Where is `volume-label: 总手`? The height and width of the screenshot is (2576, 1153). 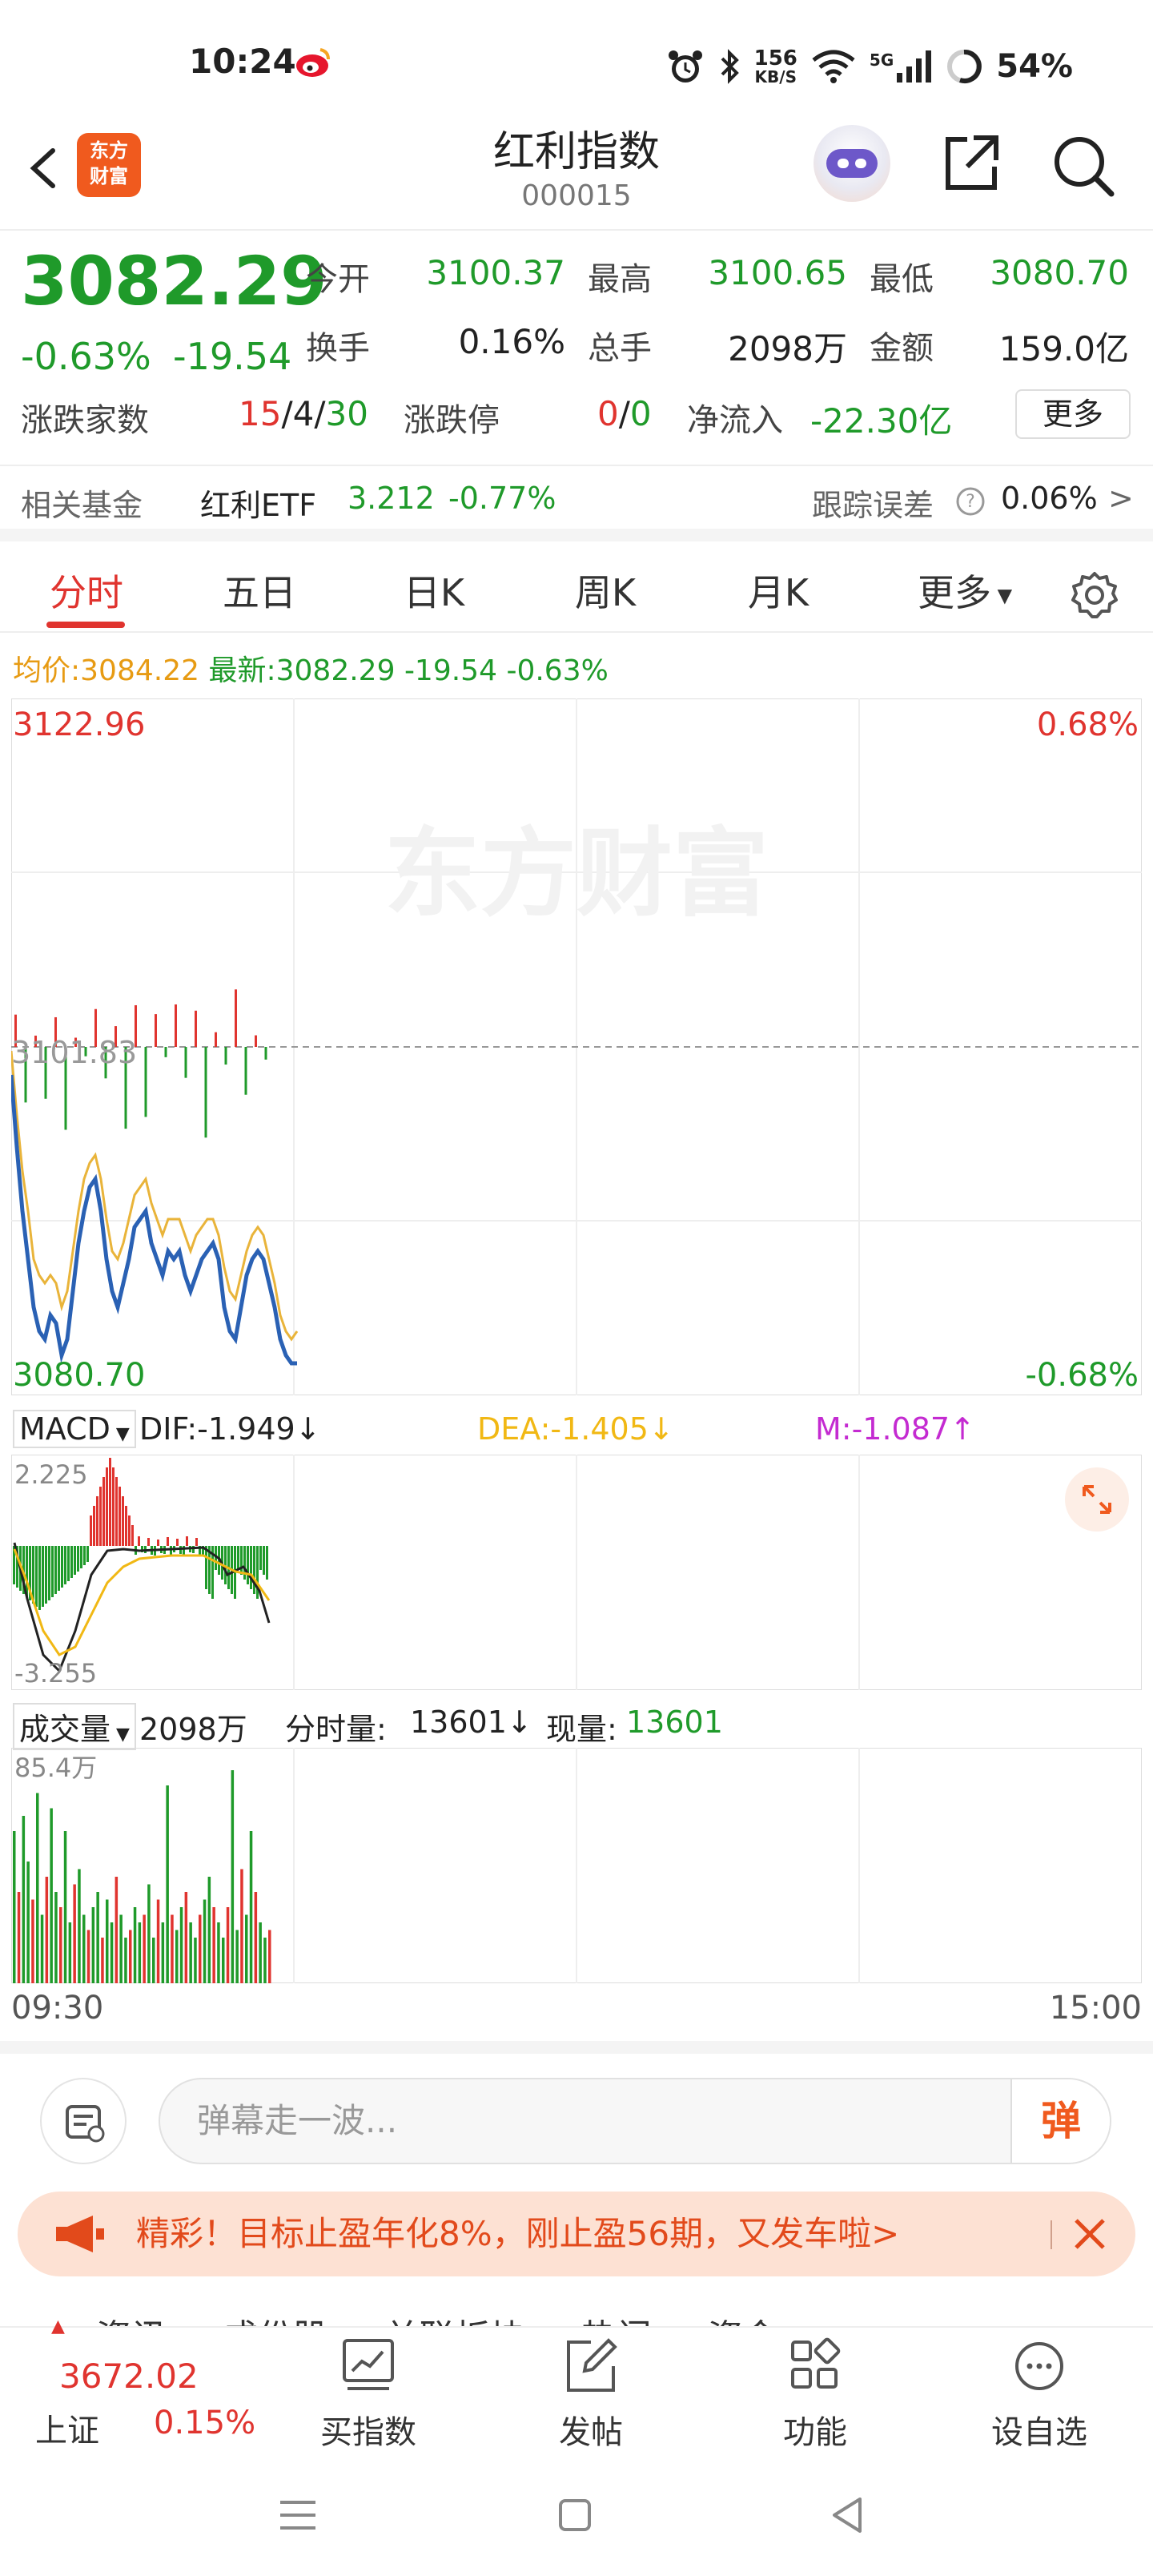 volume-label: 总手 is located at coordinates (620, 348).